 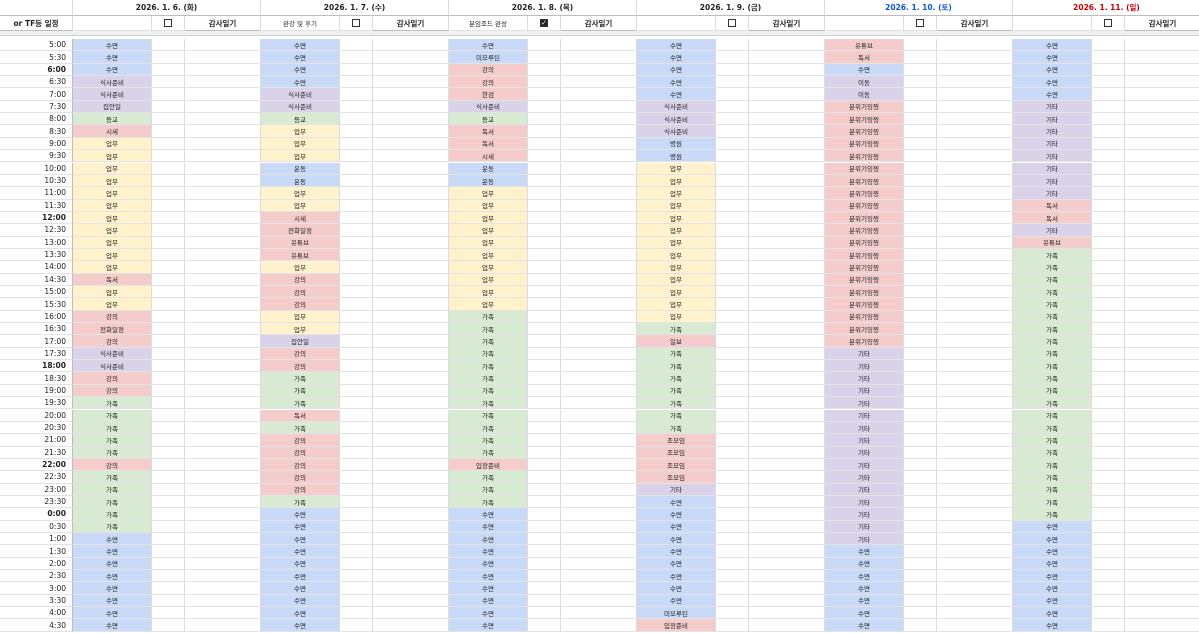 What do you see at coordinates (864, 82) in the screenshot?
I see `activity-cell: 이동` at bounding box center [864, 82].